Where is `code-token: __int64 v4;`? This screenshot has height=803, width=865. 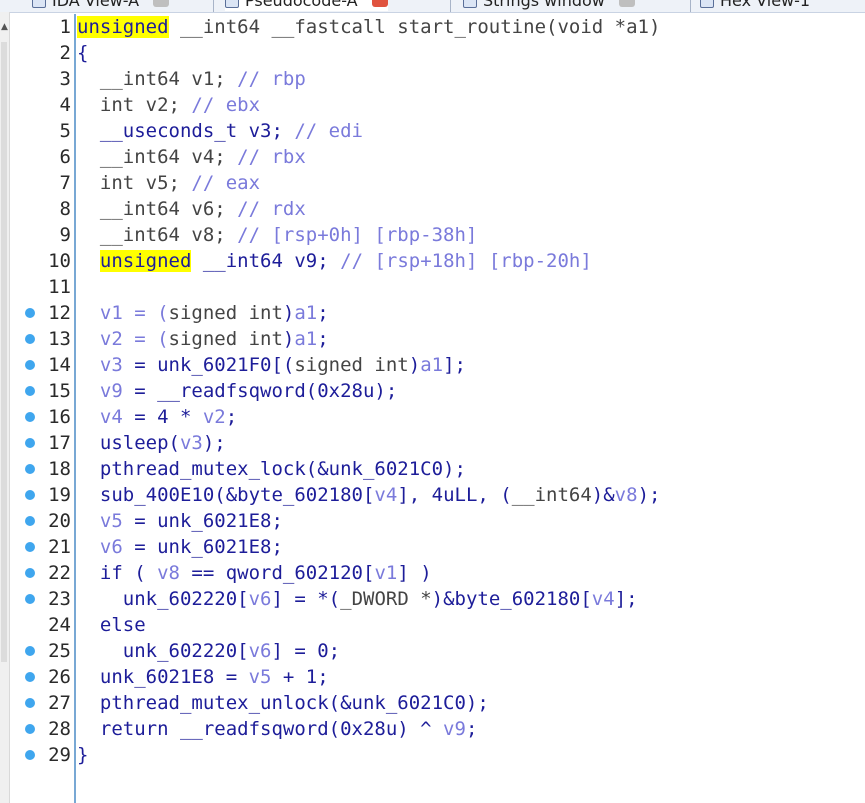
code-token: __int64 v4; is located at coordinates (157, 157).